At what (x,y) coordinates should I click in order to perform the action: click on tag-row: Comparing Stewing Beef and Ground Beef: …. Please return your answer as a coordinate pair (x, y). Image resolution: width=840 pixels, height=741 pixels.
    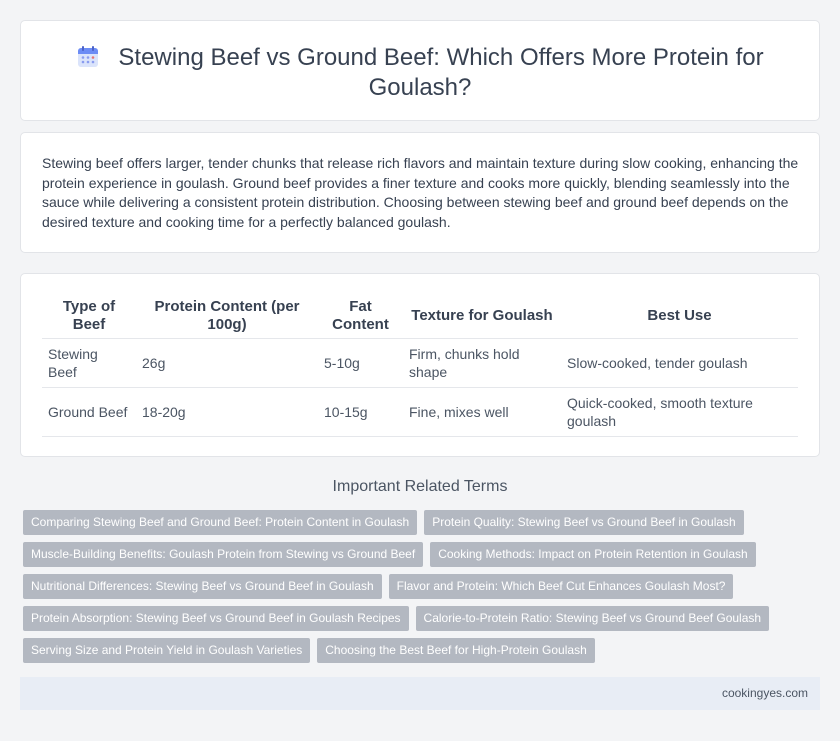
    Looking at the image, I should click on (423, 526).